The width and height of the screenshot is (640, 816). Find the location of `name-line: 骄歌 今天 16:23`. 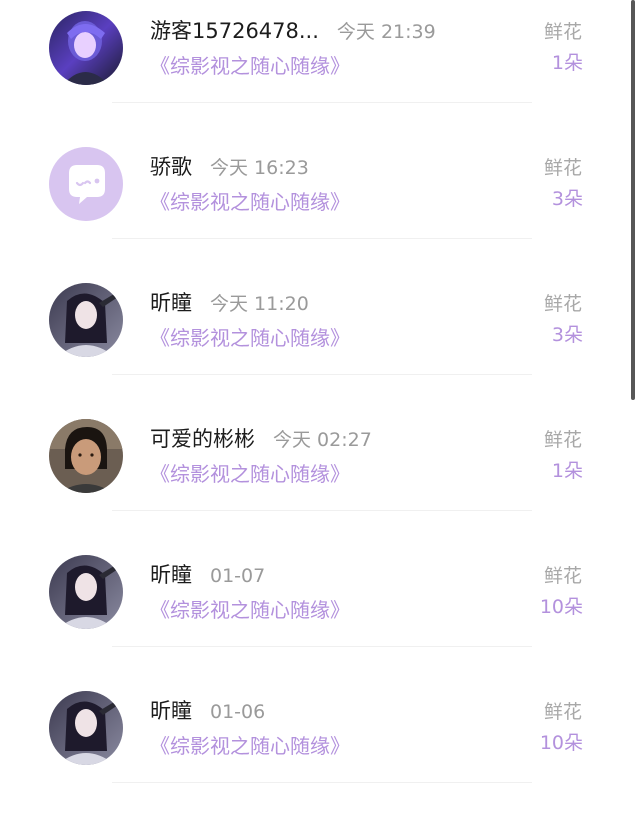

name-line: 骄歌 今天 16:23 is located at coordinates (229, 167).